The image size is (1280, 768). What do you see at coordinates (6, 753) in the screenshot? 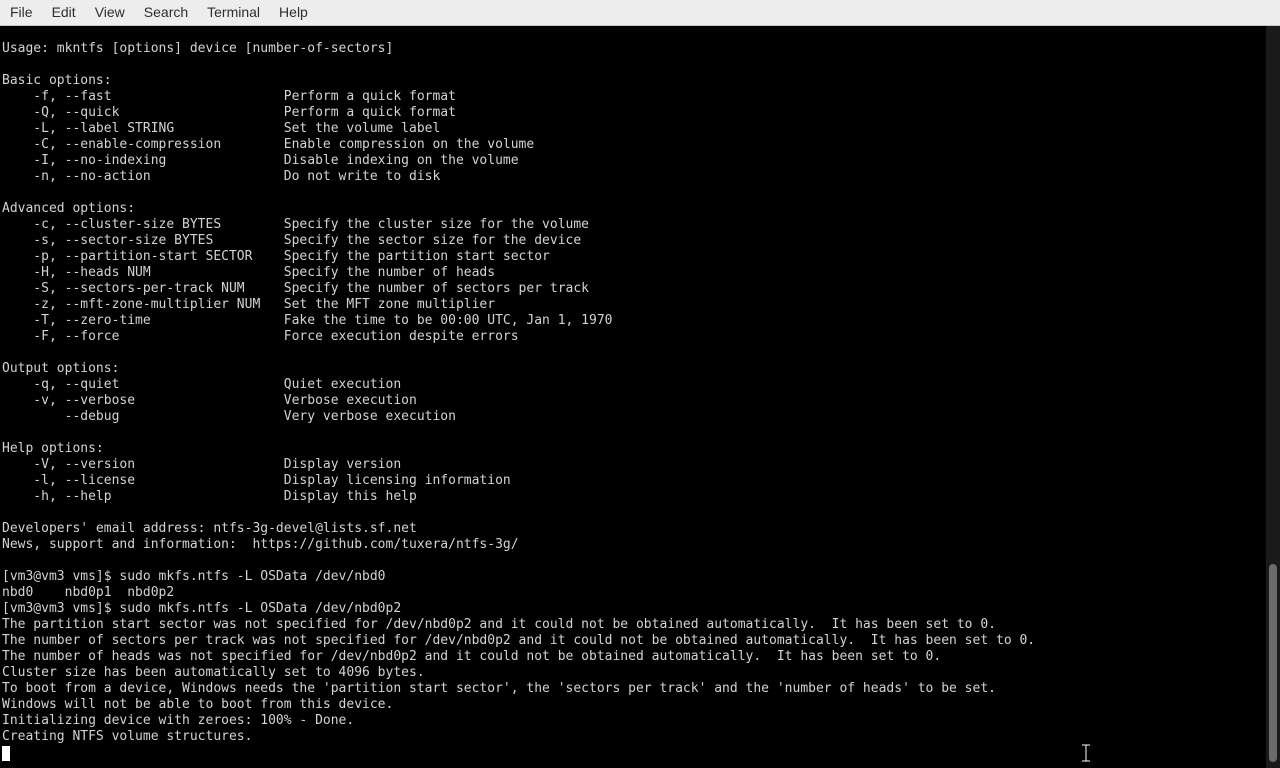
I see `cursor-block` at bounding box center [6, 753].